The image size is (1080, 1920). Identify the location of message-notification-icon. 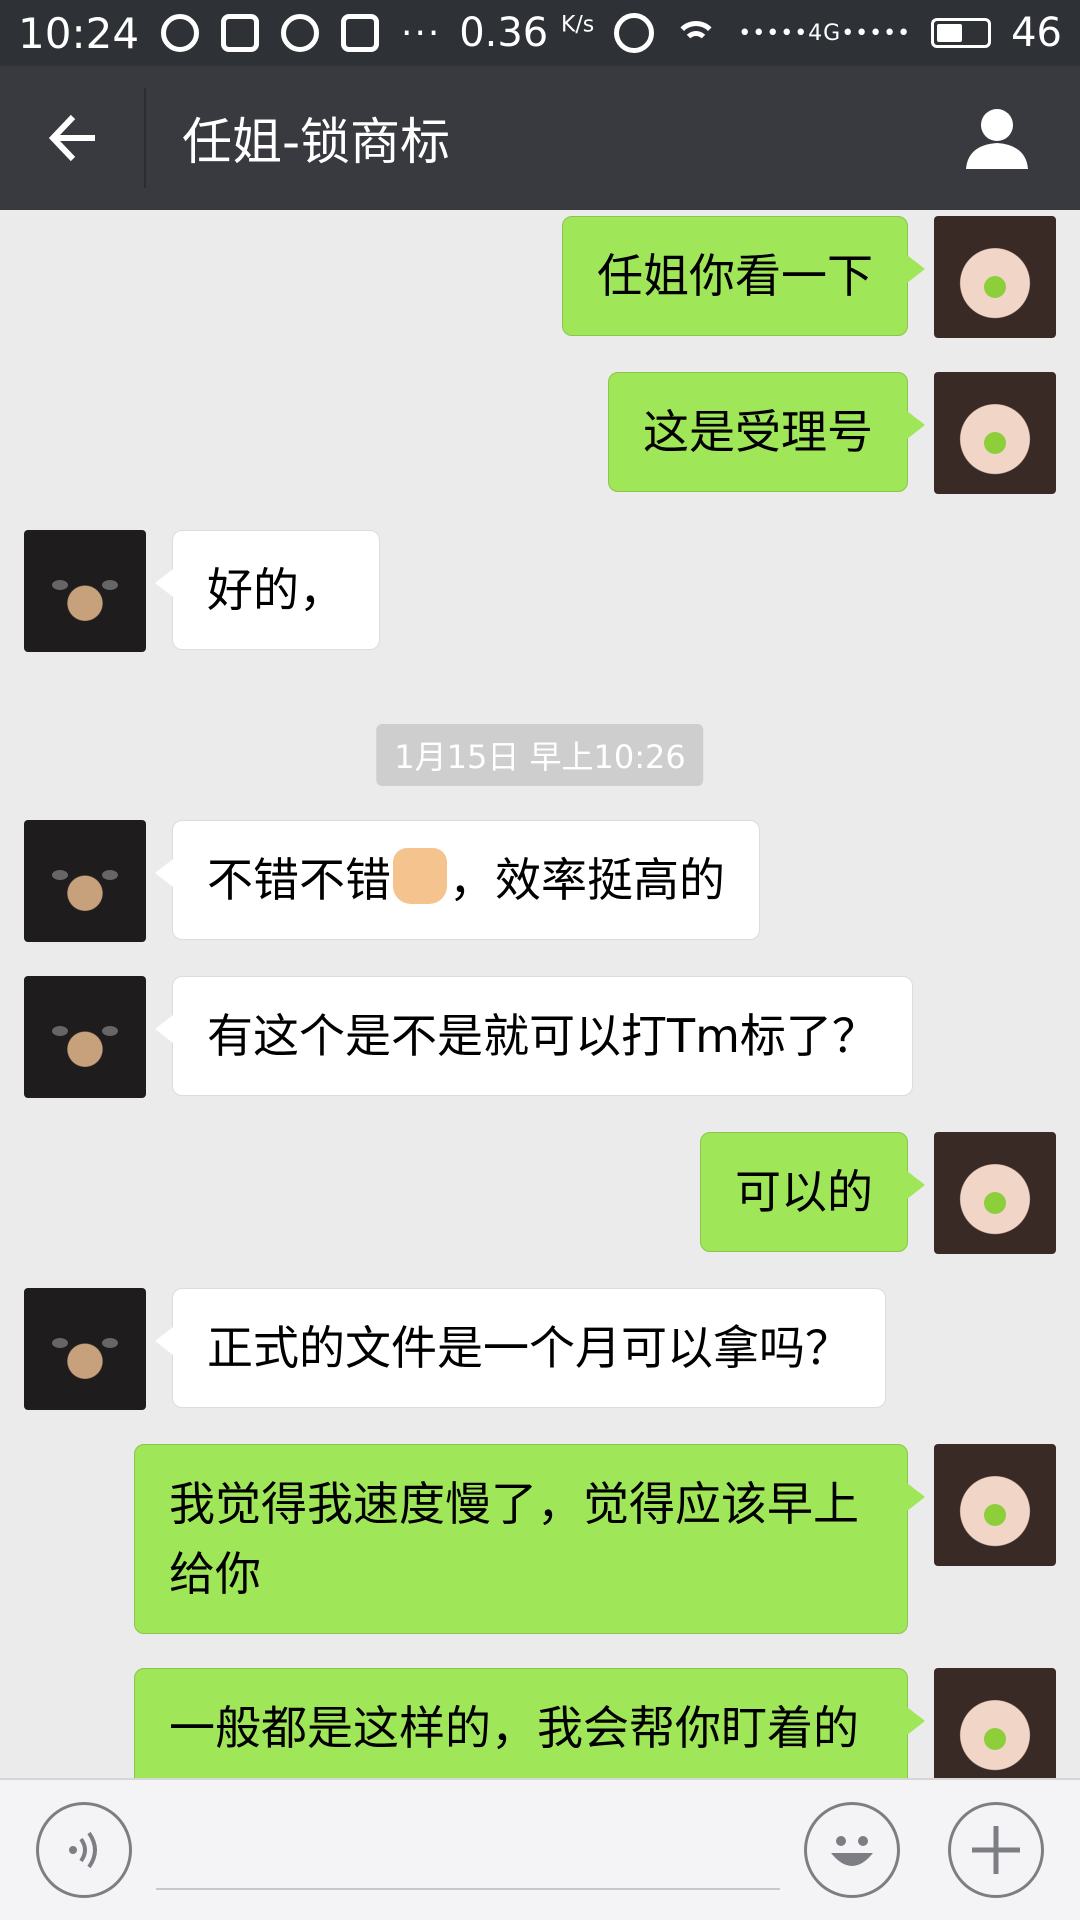
(300, 33).